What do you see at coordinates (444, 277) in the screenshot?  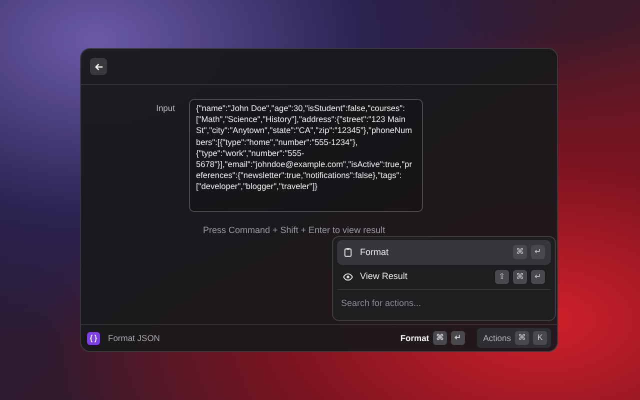 I see `menu-item: View Result ⇧ ⌘ ↵` at bounding box center [444, 277].